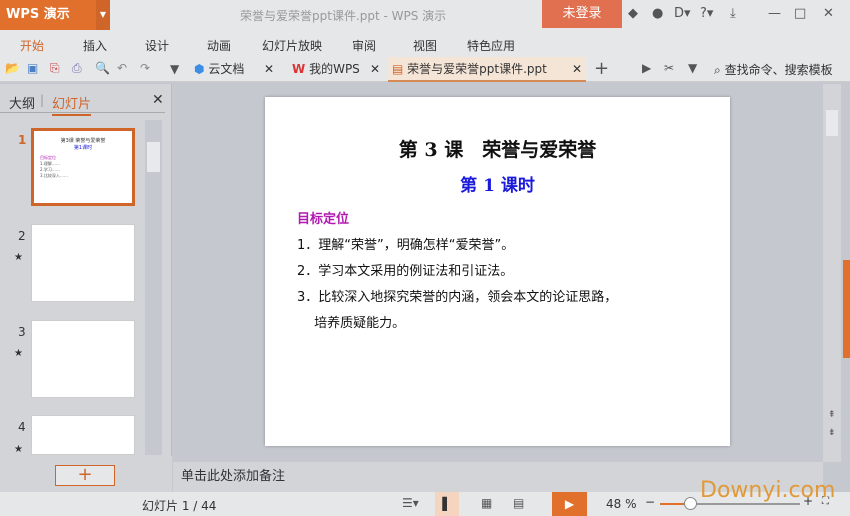 The width and height of the screenshot is (850, 516). Describe the element at coordinates (491, 45) in the screenshot. I see `menu-special: 特色应用` at that location.